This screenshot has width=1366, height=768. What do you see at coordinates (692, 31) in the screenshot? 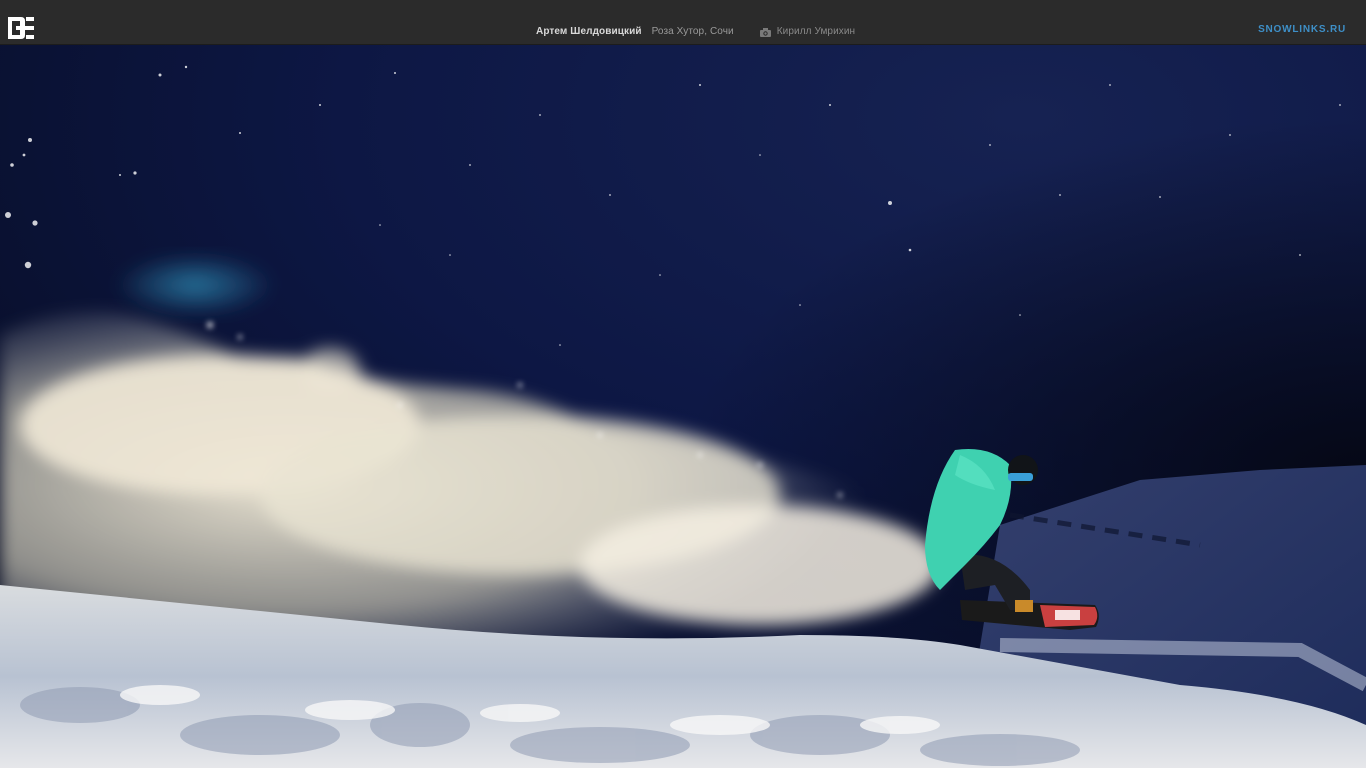
I see `location: Роза Хутор, Сочи` at bounding box center [692, 31].